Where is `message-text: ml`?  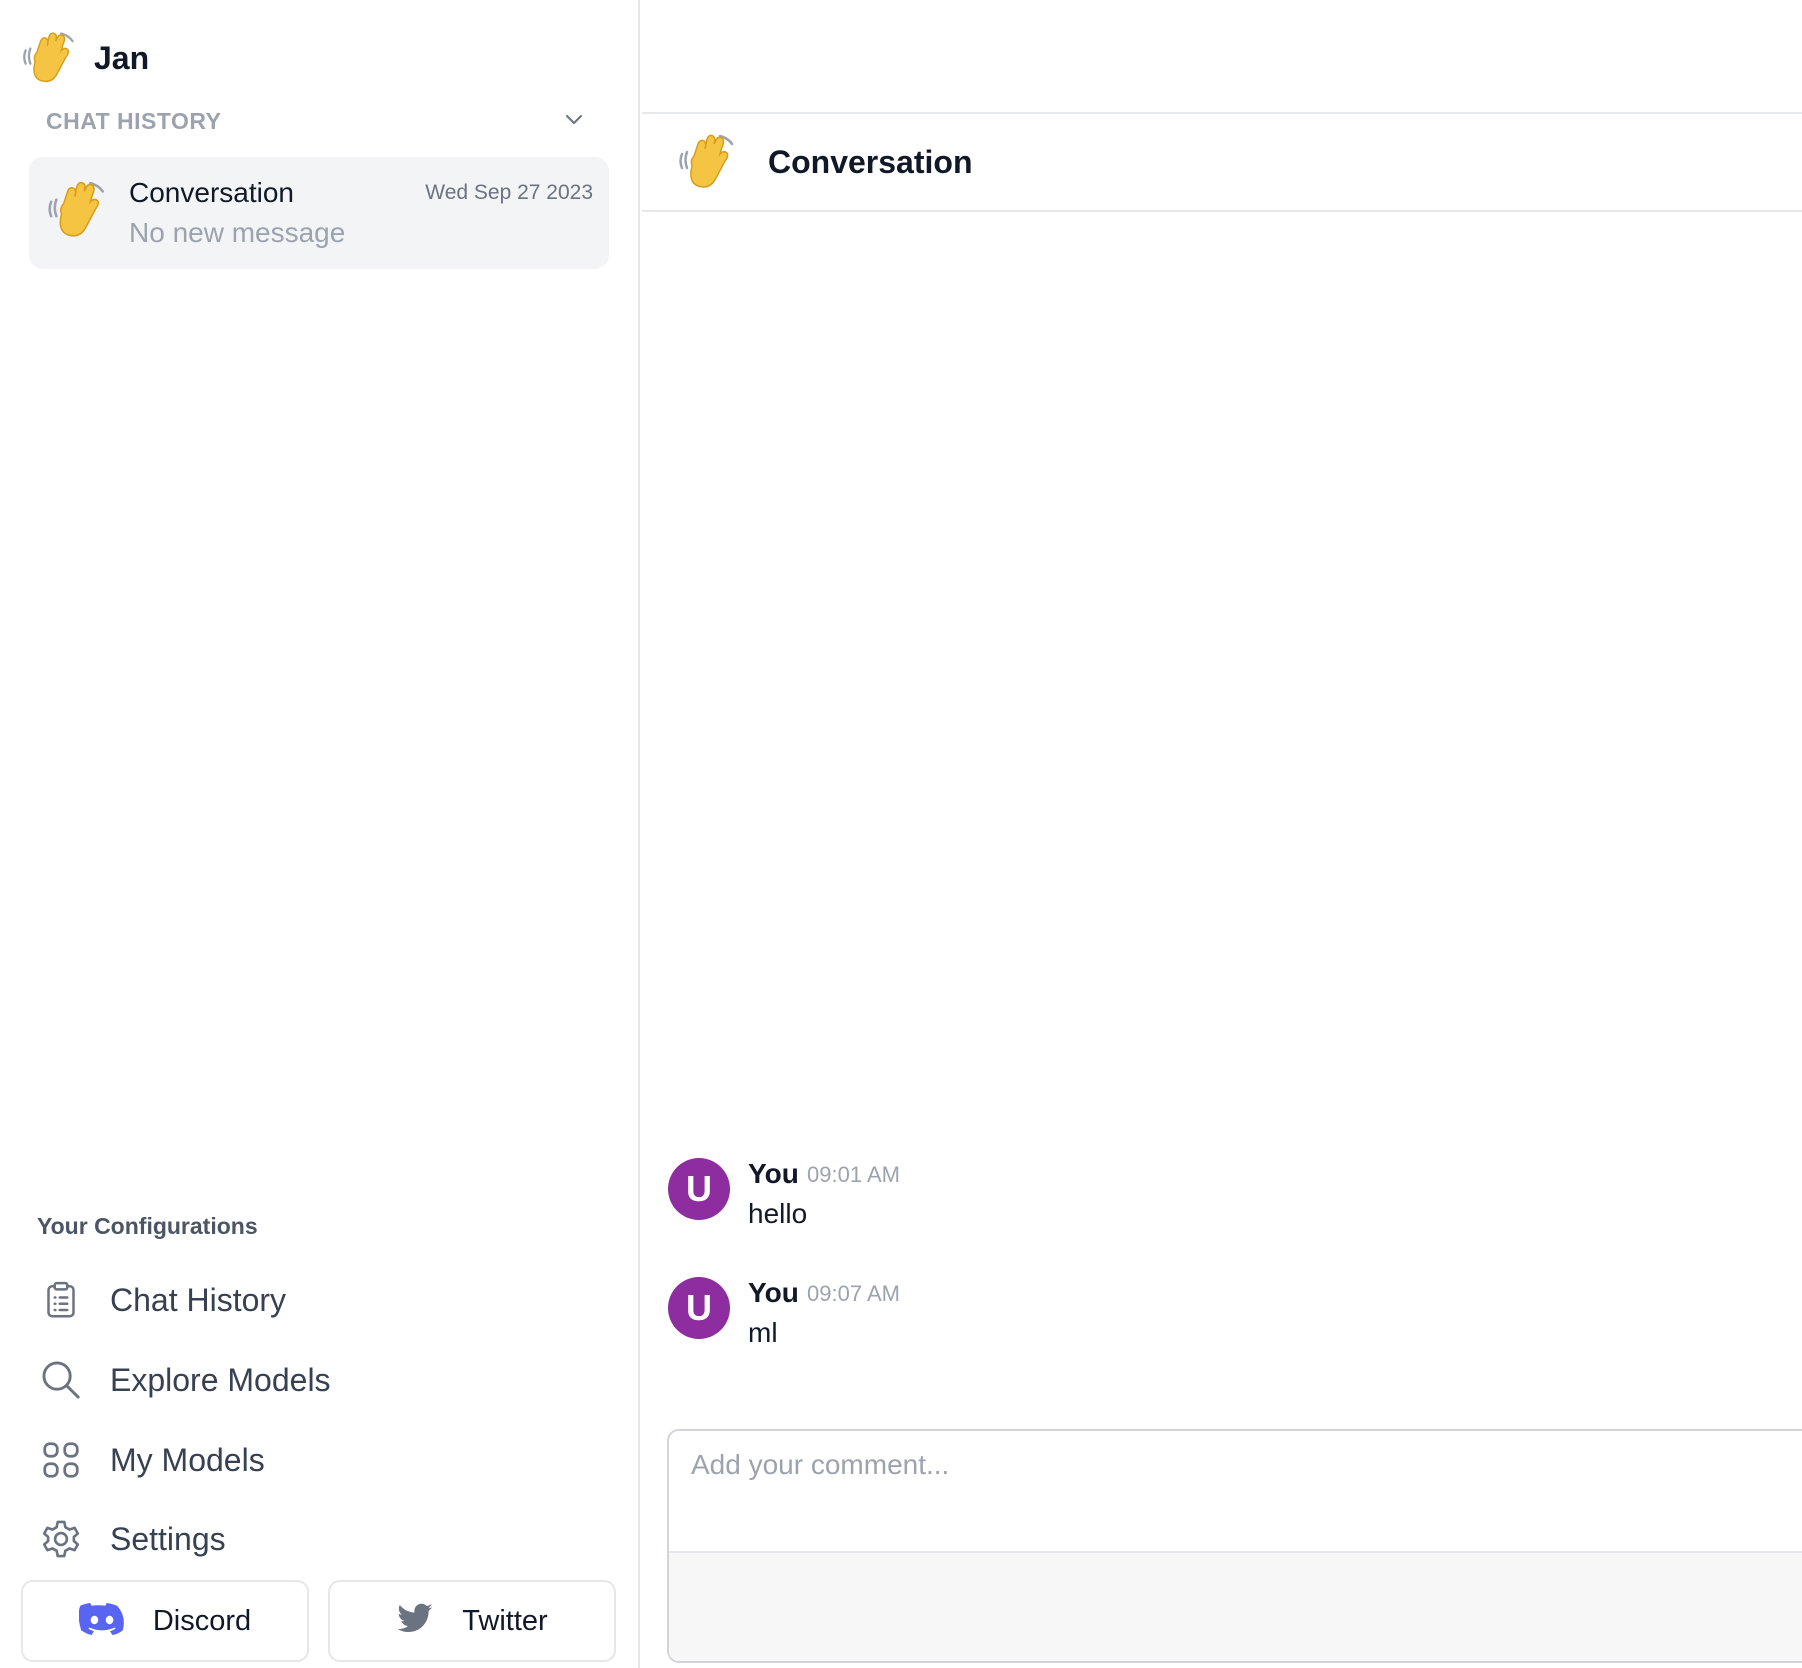 message-text: ml is located at coordinates (763, 1332).